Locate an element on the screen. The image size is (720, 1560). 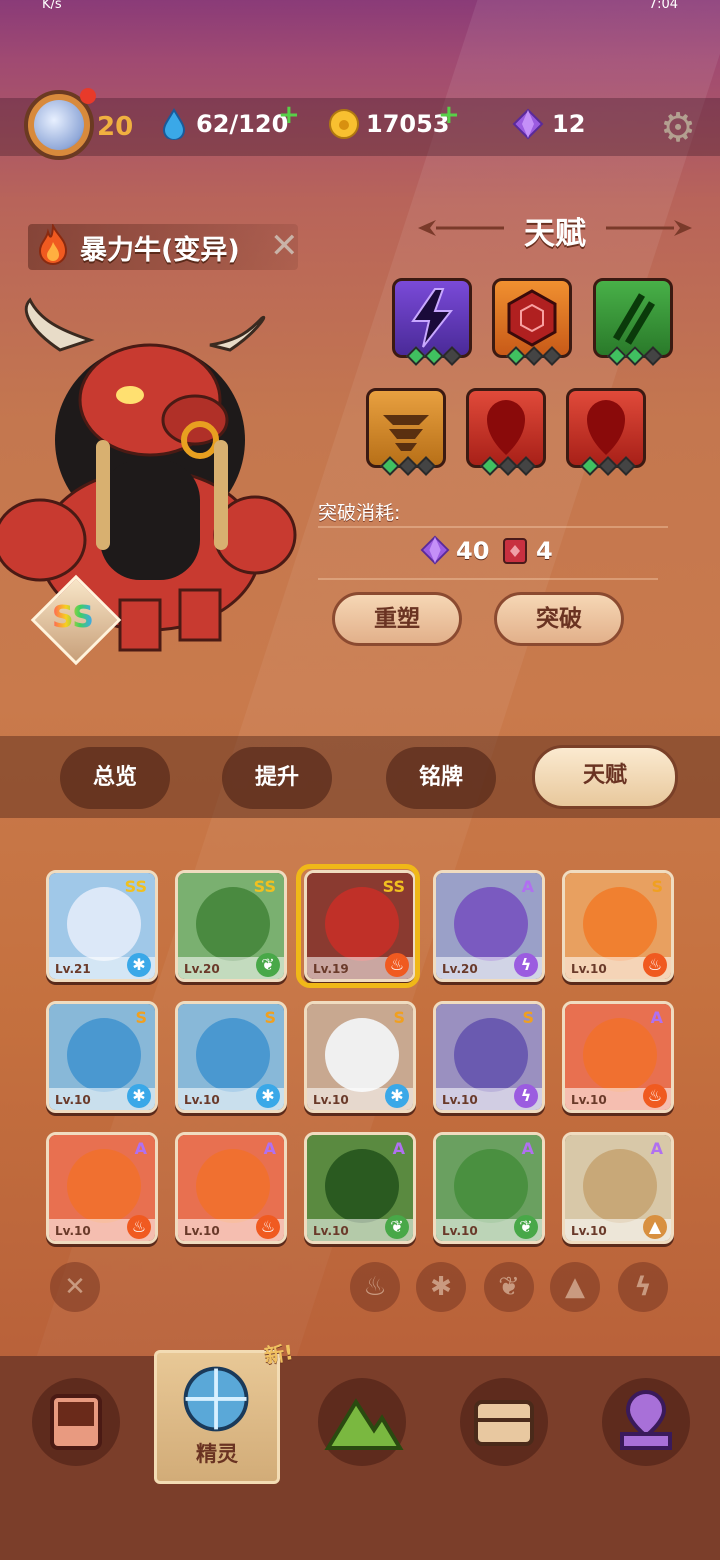
add-gold-button: + is located at coordinates (449, 115).